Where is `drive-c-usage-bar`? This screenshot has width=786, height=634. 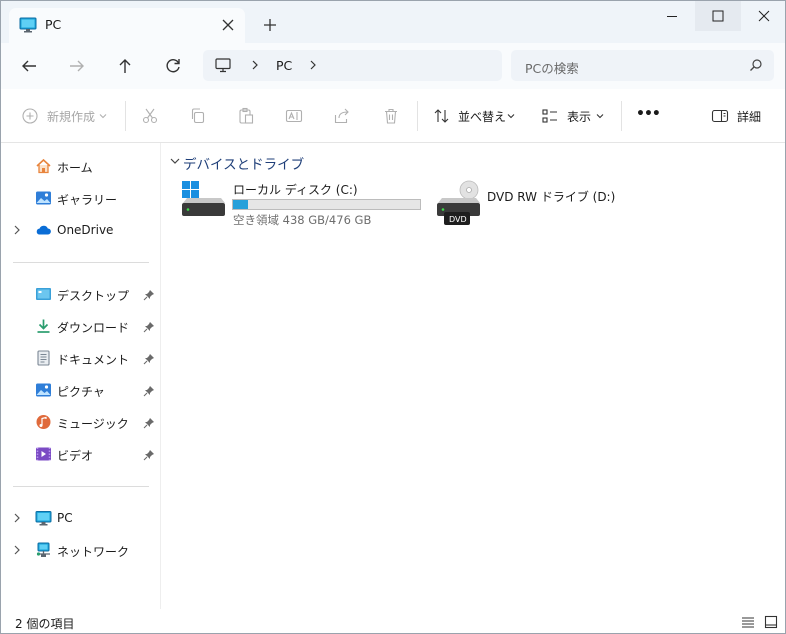 drive-c-usage-bar is located at coordinates (326, 204).